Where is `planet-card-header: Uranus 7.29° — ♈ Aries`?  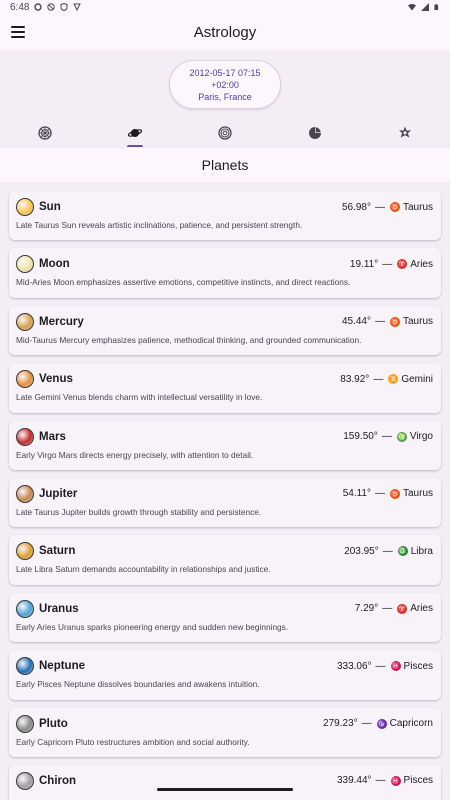
planet-card-header: Uranus 7.29° — ♈ Aries is located at coordinates (224, 609).